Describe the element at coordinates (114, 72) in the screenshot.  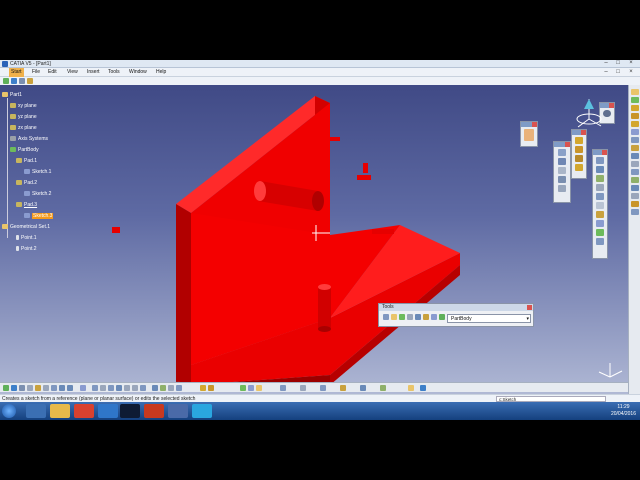
I see `menu-tools: Tools` at that location.